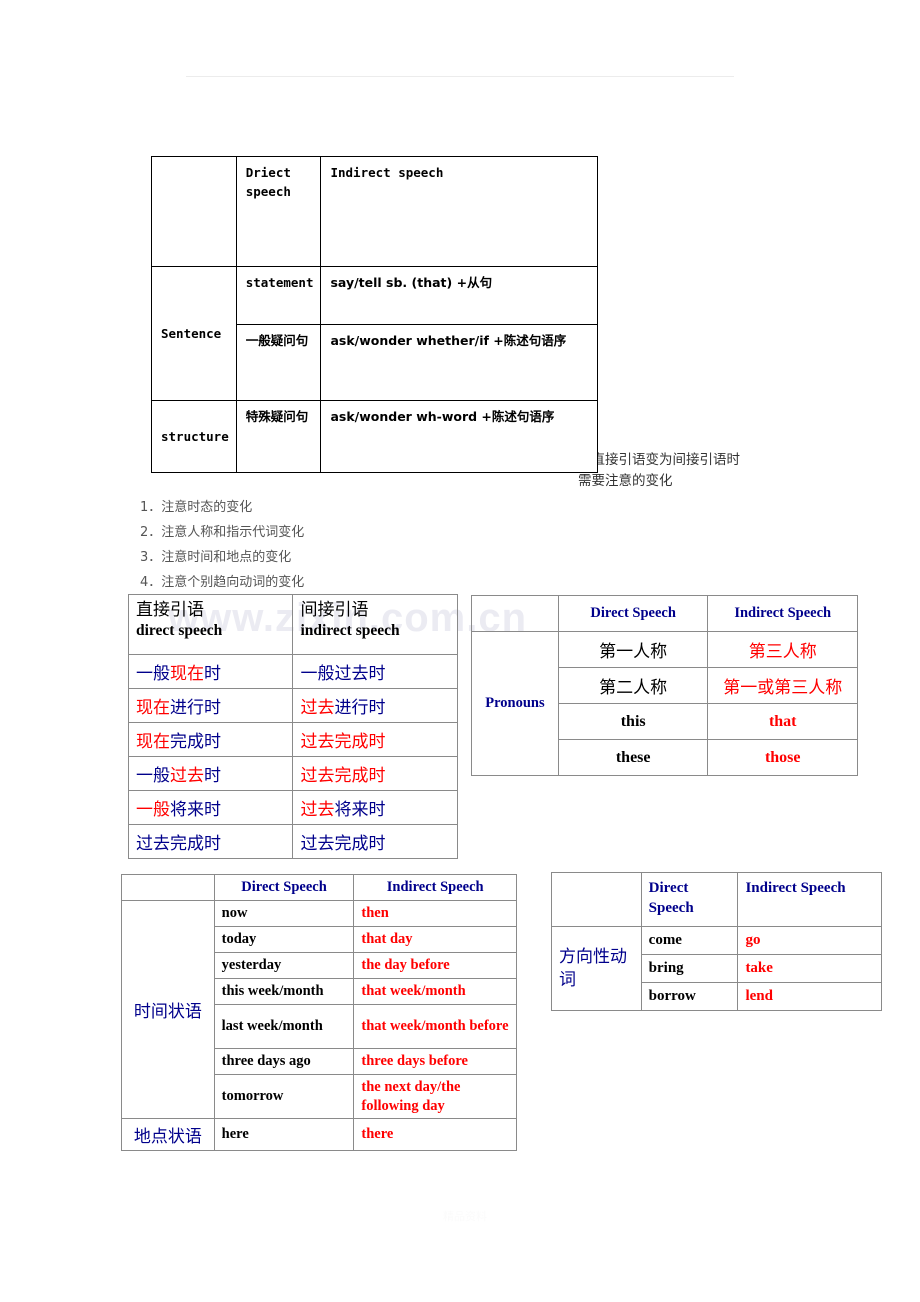  Describe the element at coordinates (284, 991) in the screenshot. I see `time-direct-4: this week/month` at that location.